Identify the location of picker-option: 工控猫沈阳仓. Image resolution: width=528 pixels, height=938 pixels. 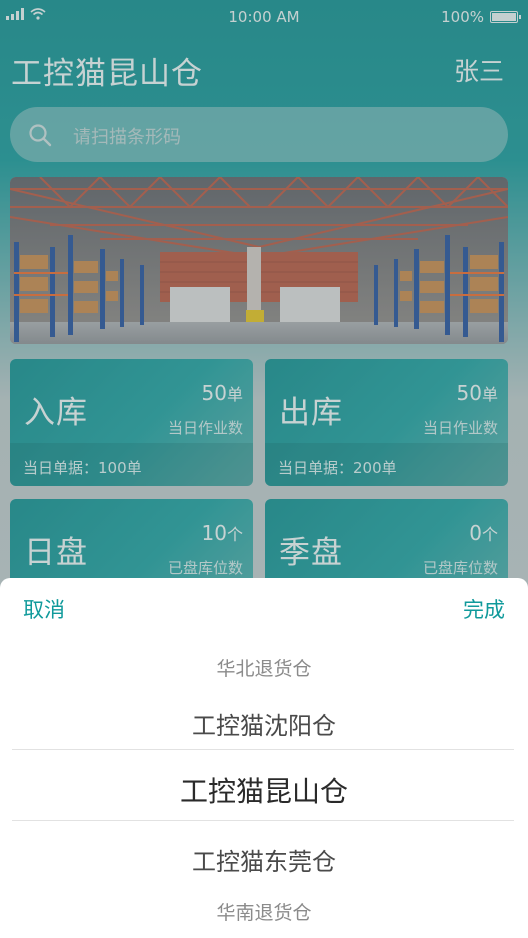
(264, 723).